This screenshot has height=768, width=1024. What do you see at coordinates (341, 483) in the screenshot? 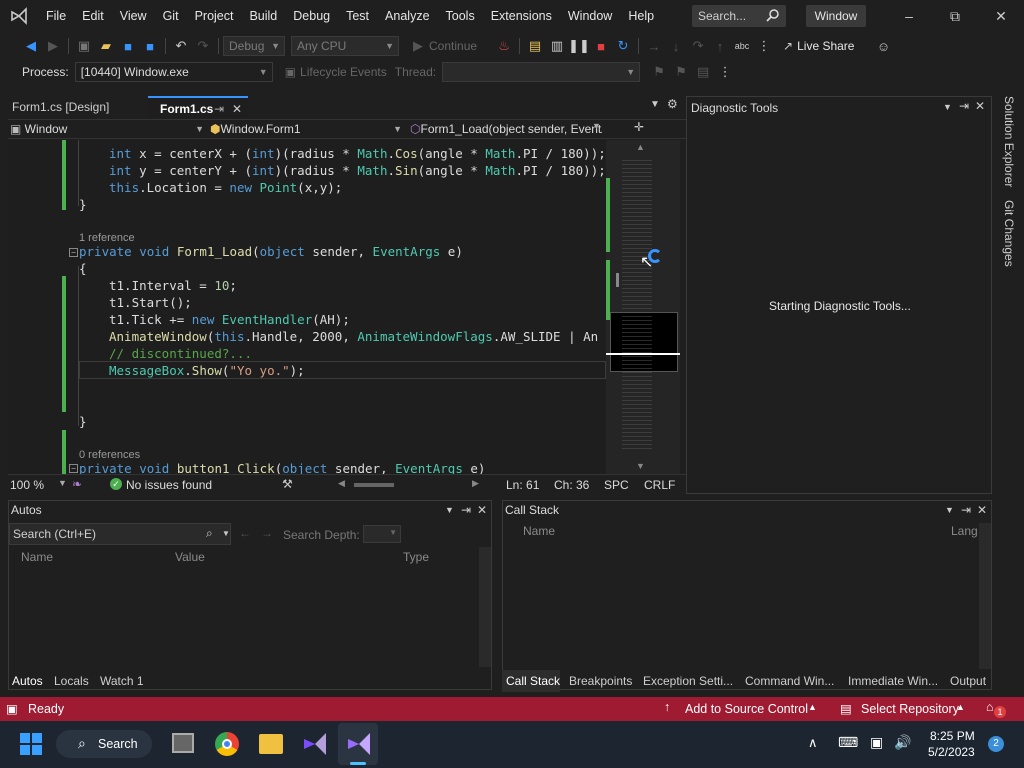
I see `scroll-left-icon: ◀` at bounding box center [341, 483].